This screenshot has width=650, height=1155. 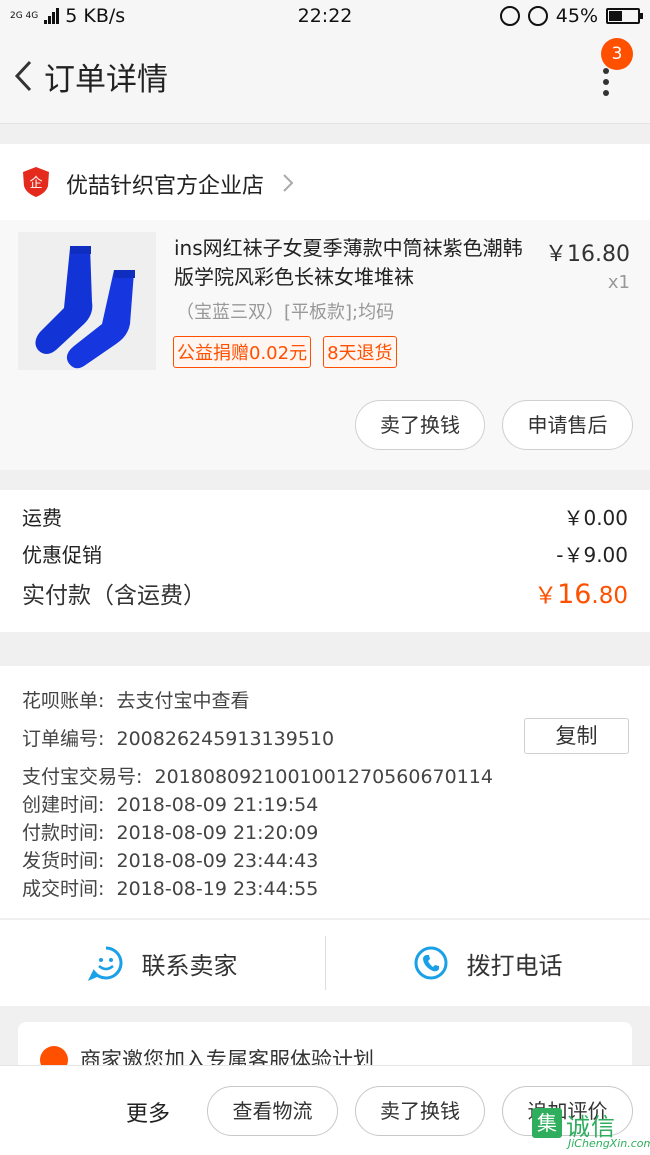 What do you see at coordinates (189, 965) in the screenshot?
I see `contact-seller-label: 联系卖家` at bounding box center [189, 965].